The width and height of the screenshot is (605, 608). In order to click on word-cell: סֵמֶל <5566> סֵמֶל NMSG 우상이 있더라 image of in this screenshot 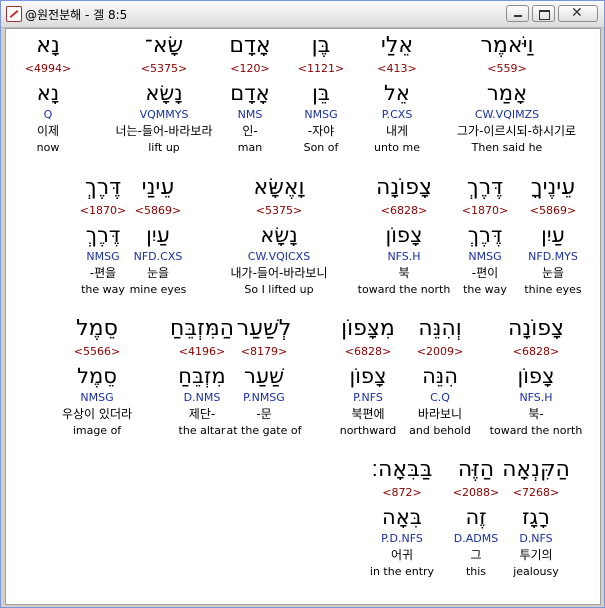, I will do `click(97, 376)`.